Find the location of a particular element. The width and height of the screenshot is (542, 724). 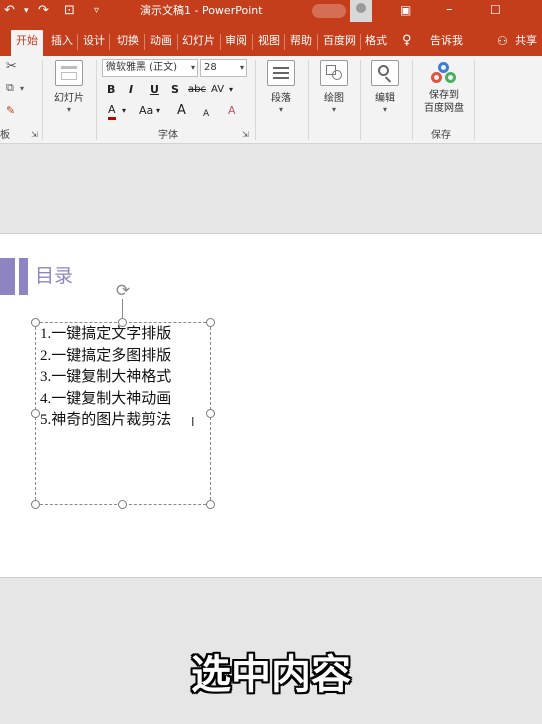

change-case-button: Aa is located at coordinates (146, 111).